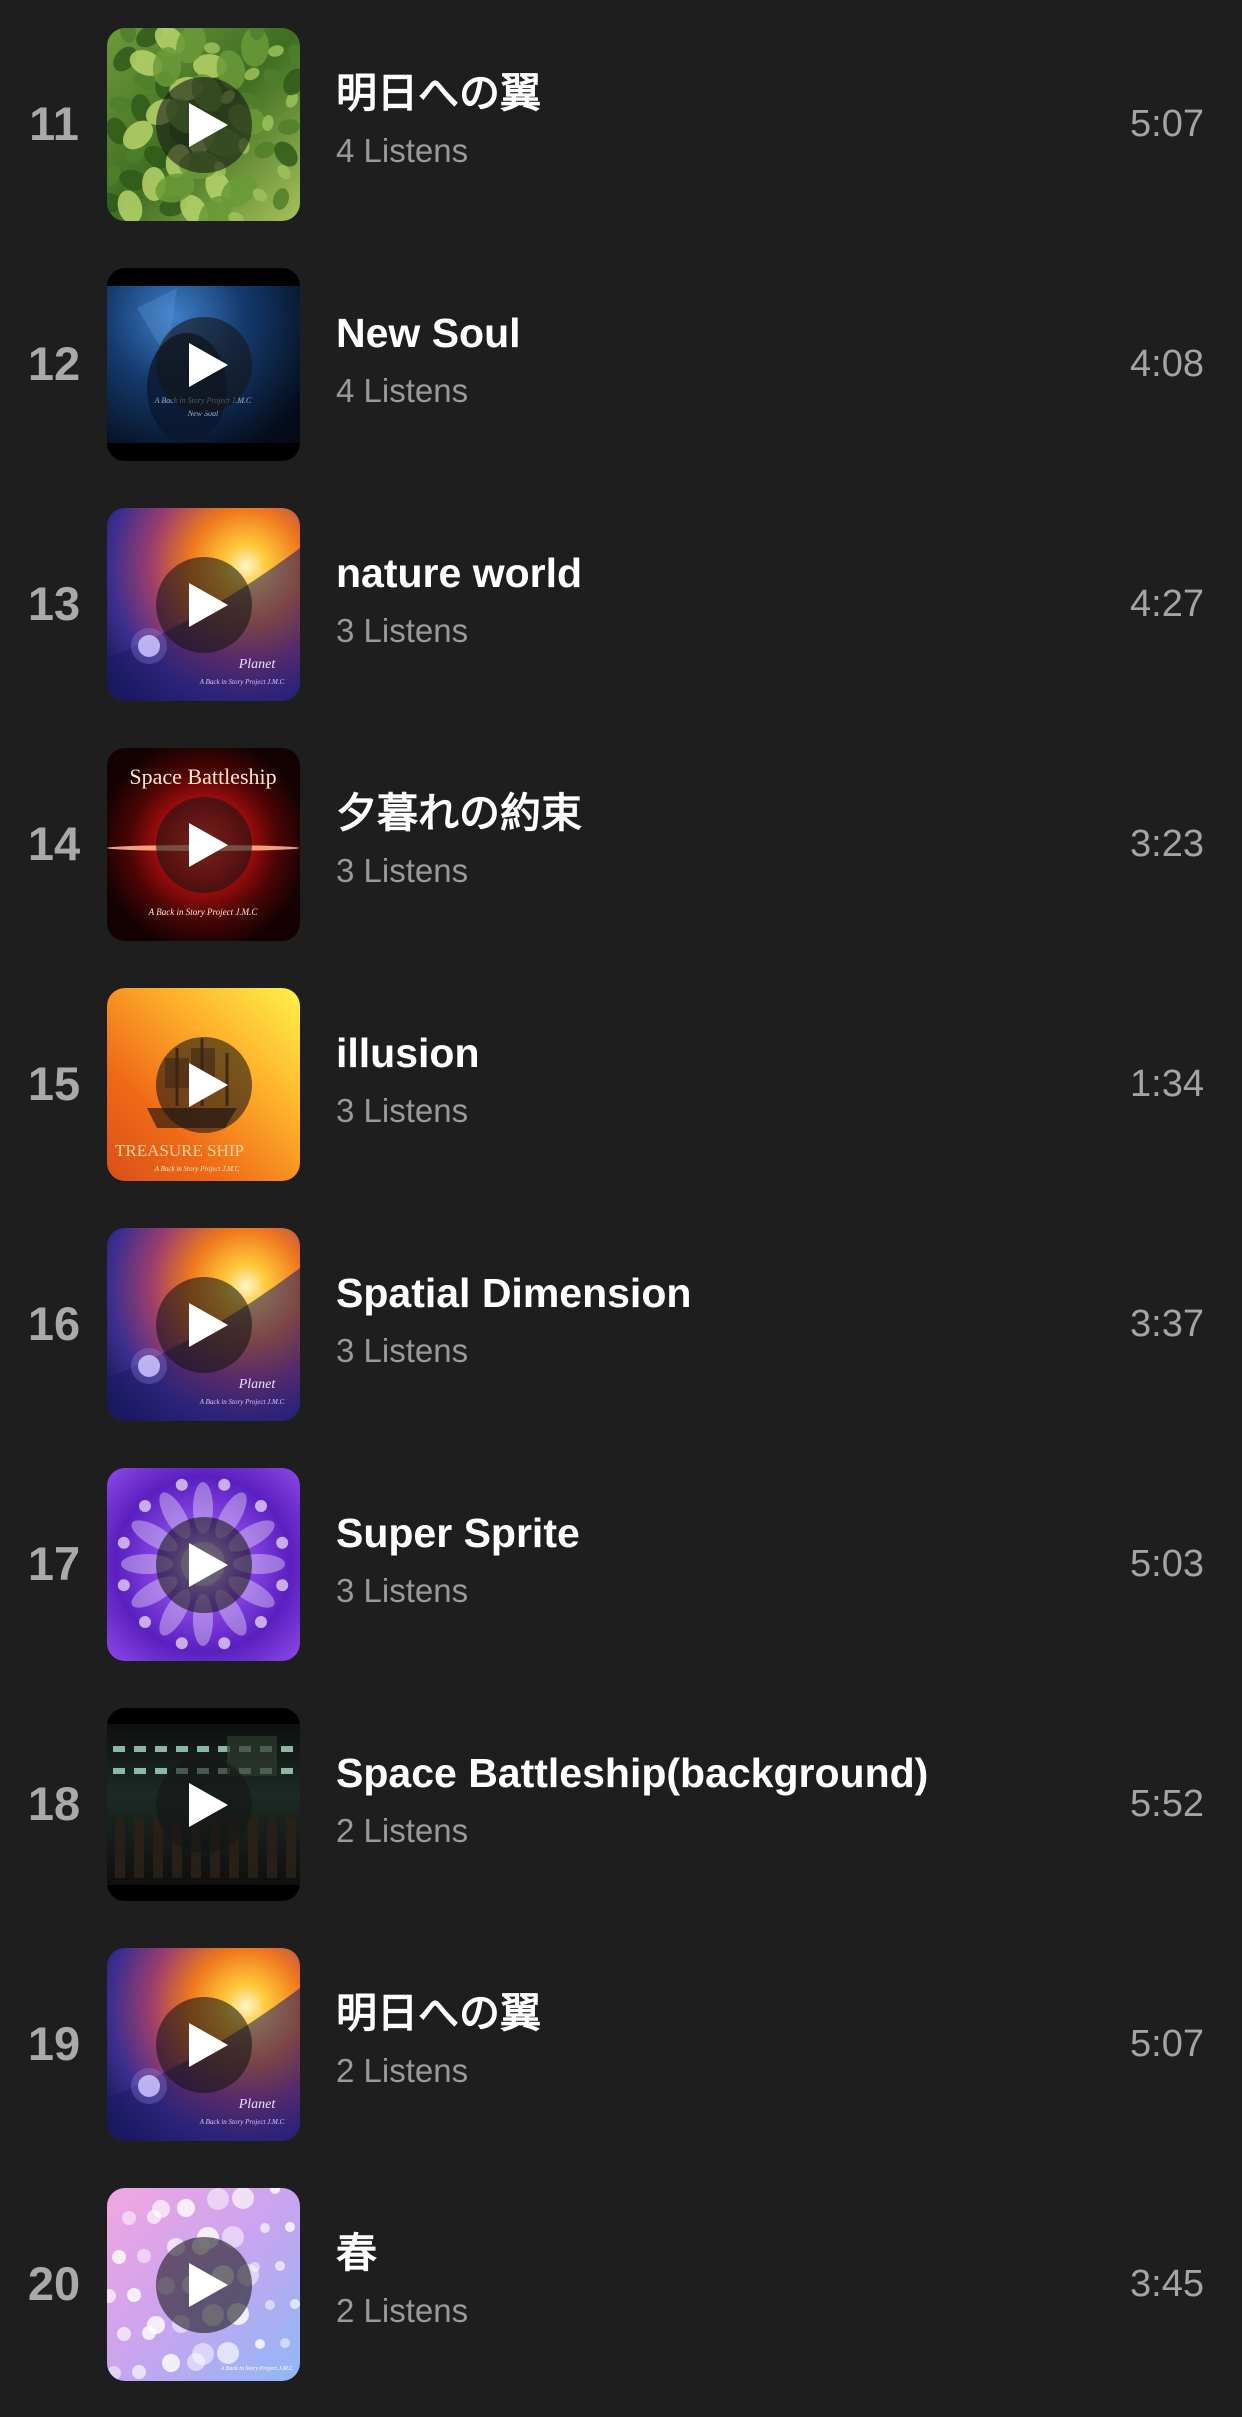  Describe the element at coordinates (458, 1533) in the screenshot. I see `track-title: Super Sprite` at that location.